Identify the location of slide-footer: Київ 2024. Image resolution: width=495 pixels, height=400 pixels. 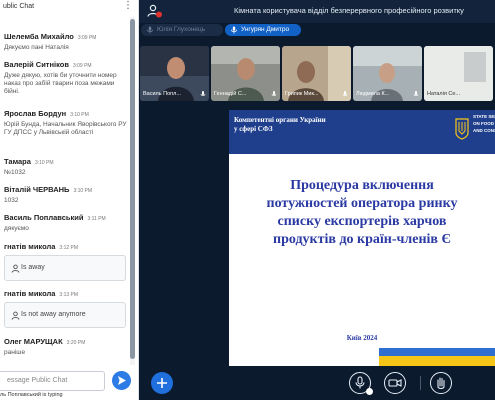
(362, 338).